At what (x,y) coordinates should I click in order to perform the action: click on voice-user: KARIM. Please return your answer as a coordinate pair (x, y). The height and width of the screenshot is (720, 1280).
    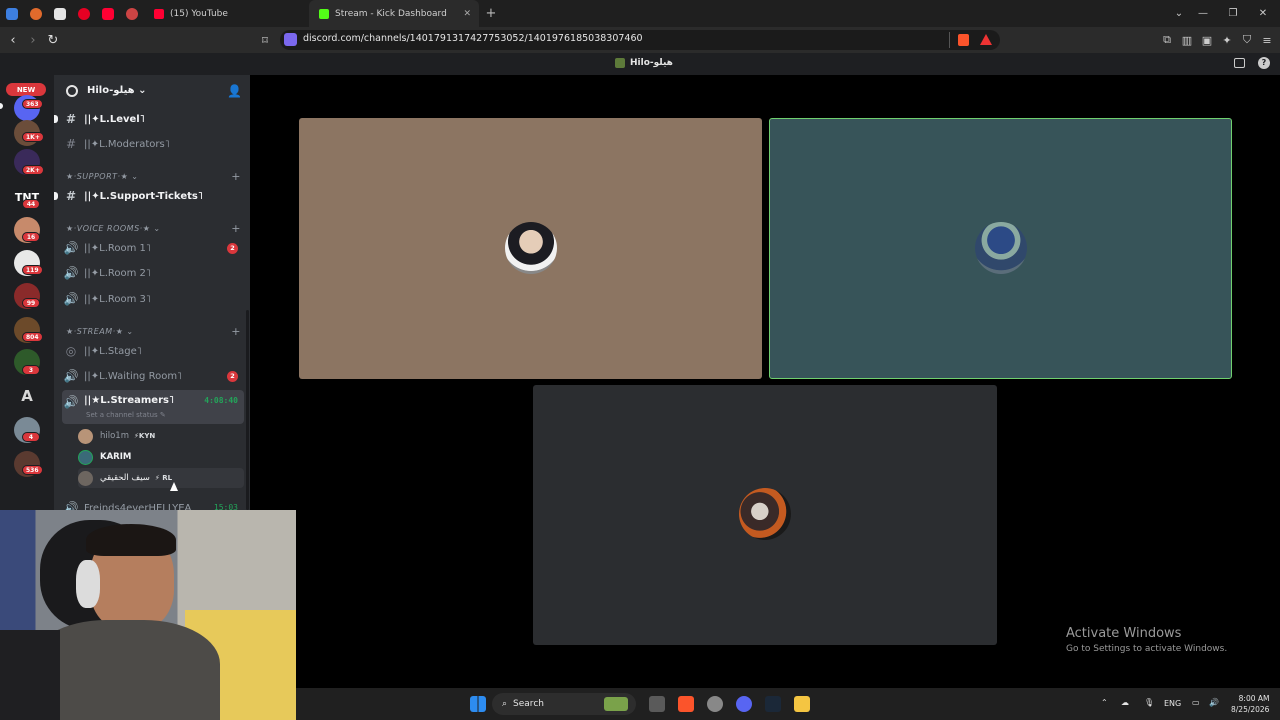
    Looking at the image, I should click on (161, 457).